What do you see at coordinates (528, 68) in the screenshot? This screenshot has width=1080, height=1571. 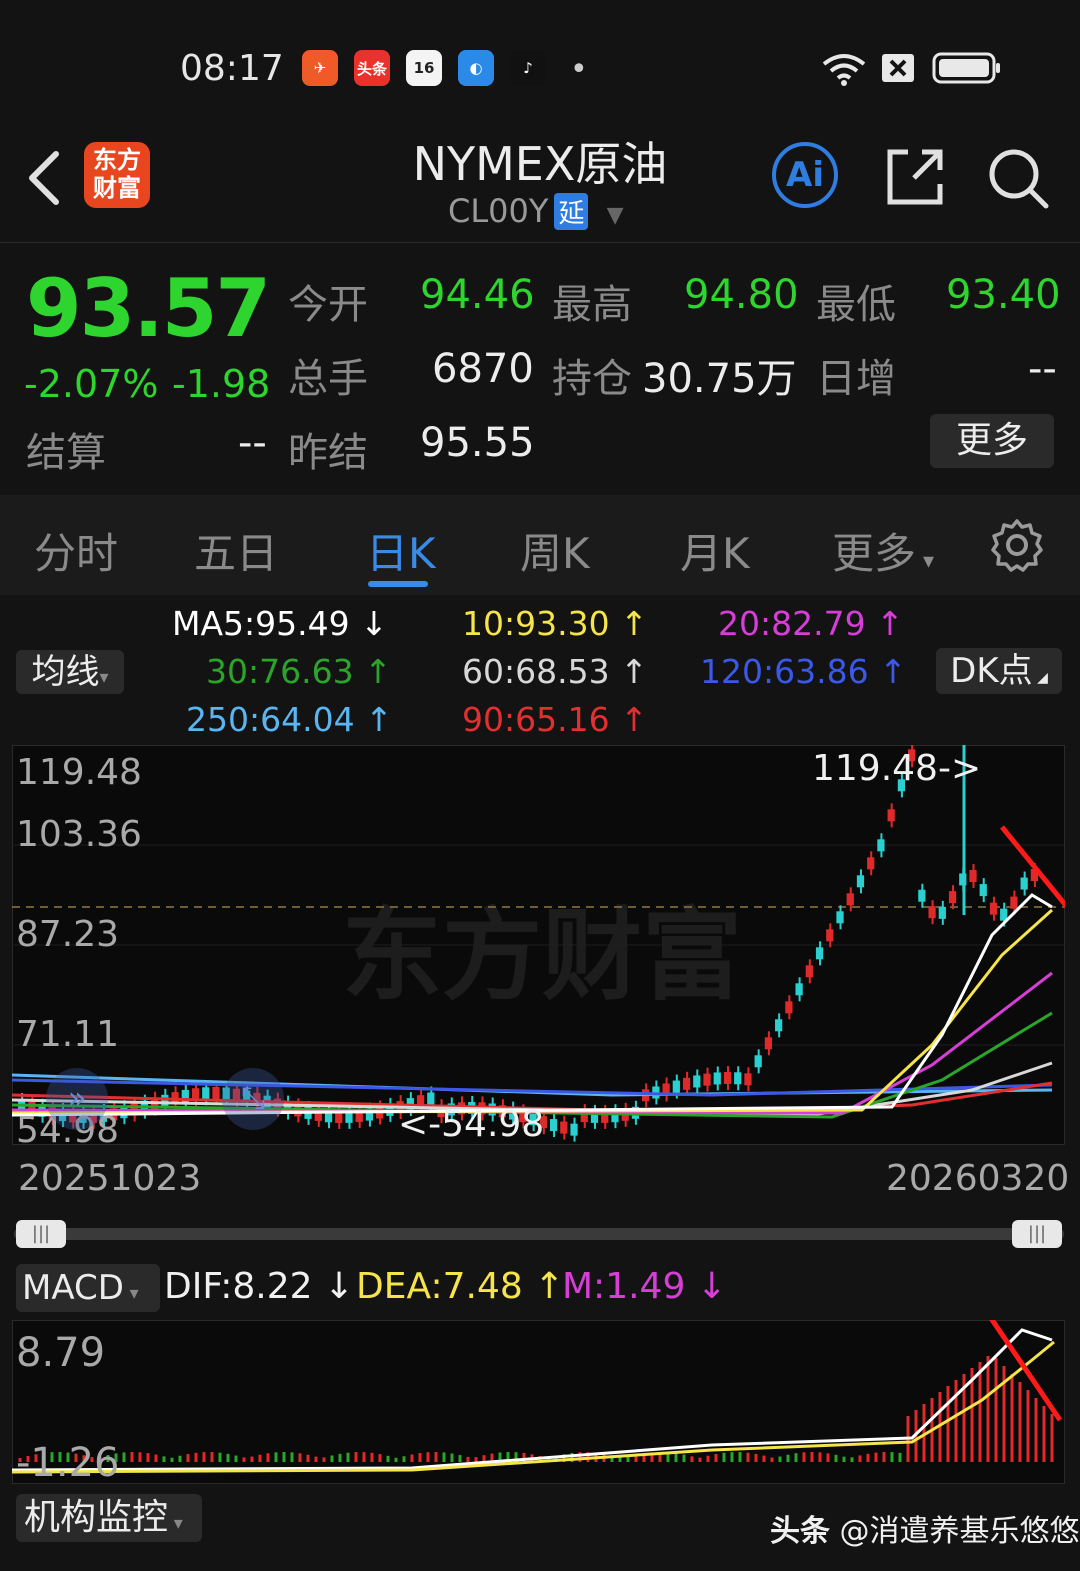 I see `douyin-icon: ♪` at bounding box center [528, 68].